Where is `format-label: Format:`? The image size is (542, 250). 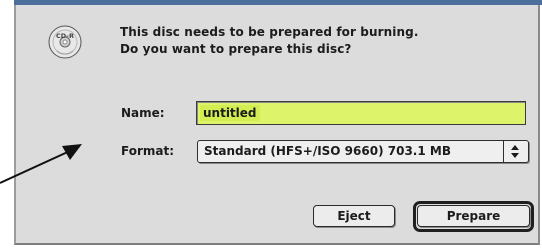
format-label: Format: is located at coordinates (148, 151).